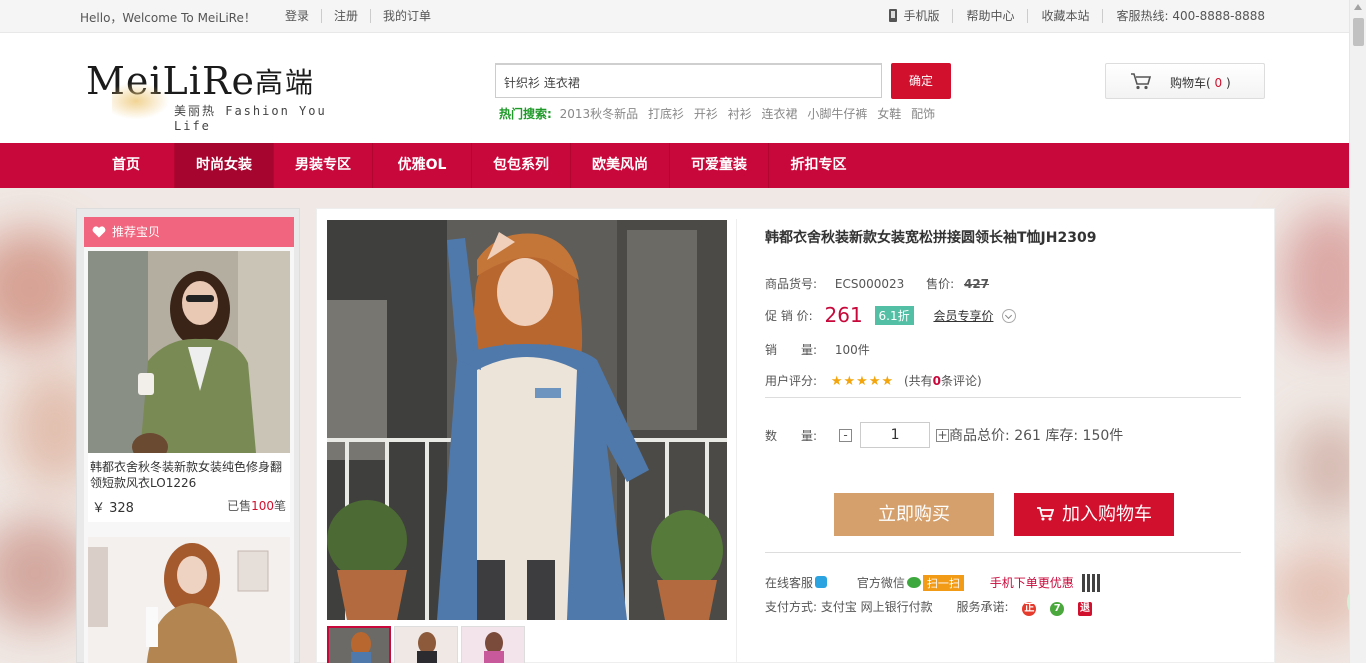  Describe the element at coordinates (780, 114) in the screenshot. I see `hot-word: 连衣裙` at that location.